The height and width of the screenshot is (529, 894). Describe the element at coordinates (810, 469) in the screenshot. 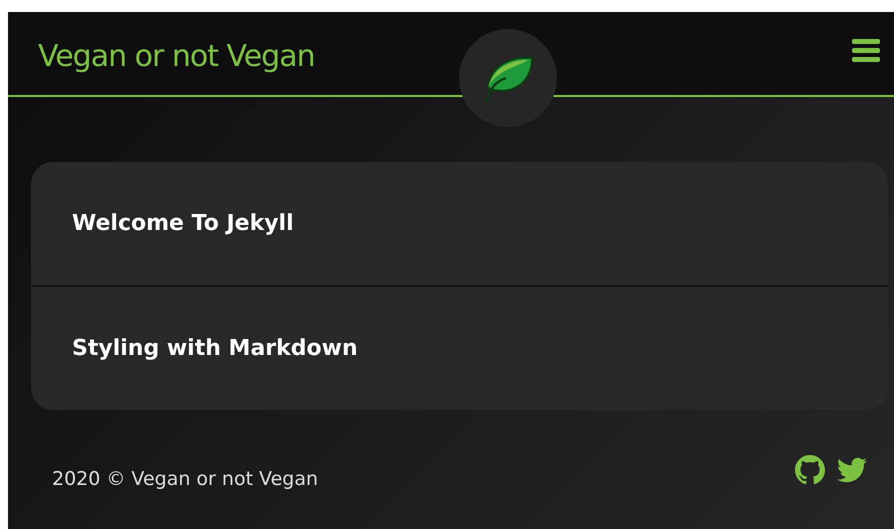

I see `github-icon` at that location.